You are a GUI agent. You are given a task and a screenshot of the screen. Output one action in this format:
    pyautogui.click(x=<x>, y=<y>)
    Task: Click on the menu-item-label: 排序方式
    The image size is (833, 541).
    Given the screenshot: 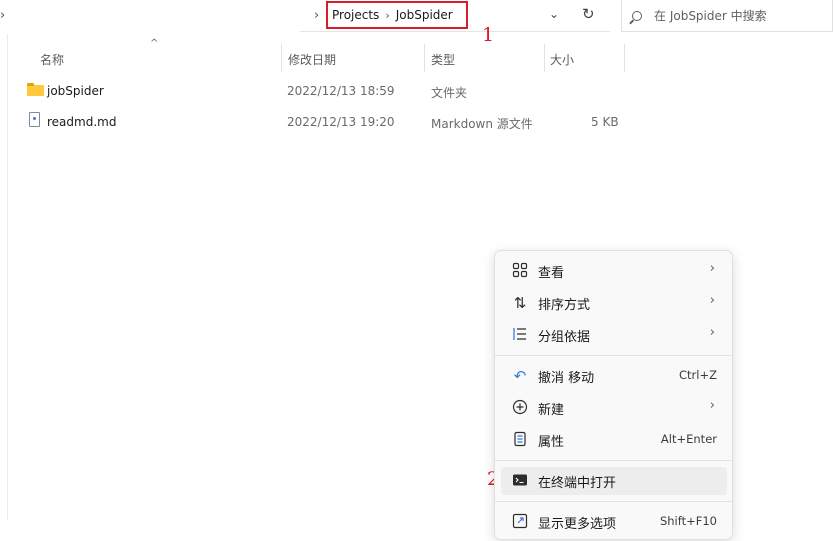 What is the action you would take?
    pyautogui.click(x=564, y=305)
    